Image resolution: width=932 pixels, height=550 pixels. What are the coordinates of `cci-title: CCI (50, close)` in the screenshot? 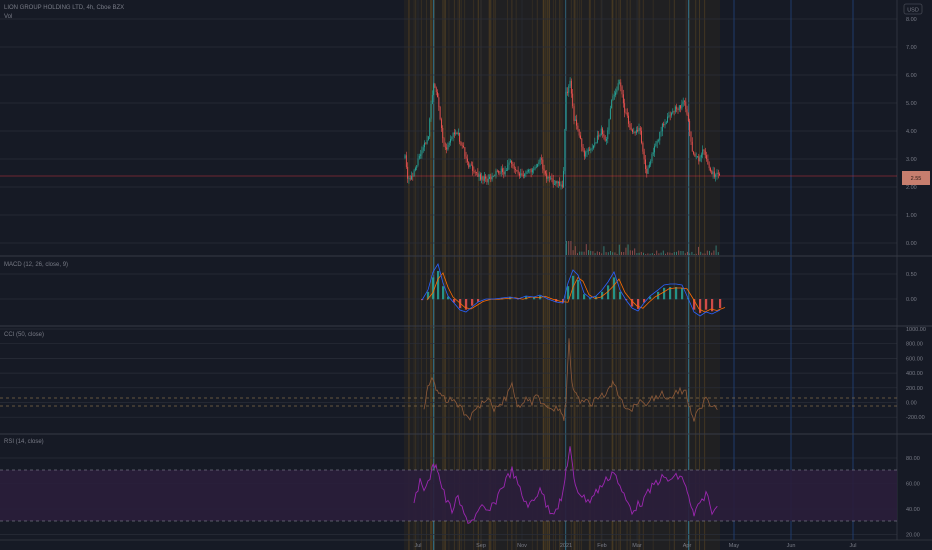 It's located at (24, 335).